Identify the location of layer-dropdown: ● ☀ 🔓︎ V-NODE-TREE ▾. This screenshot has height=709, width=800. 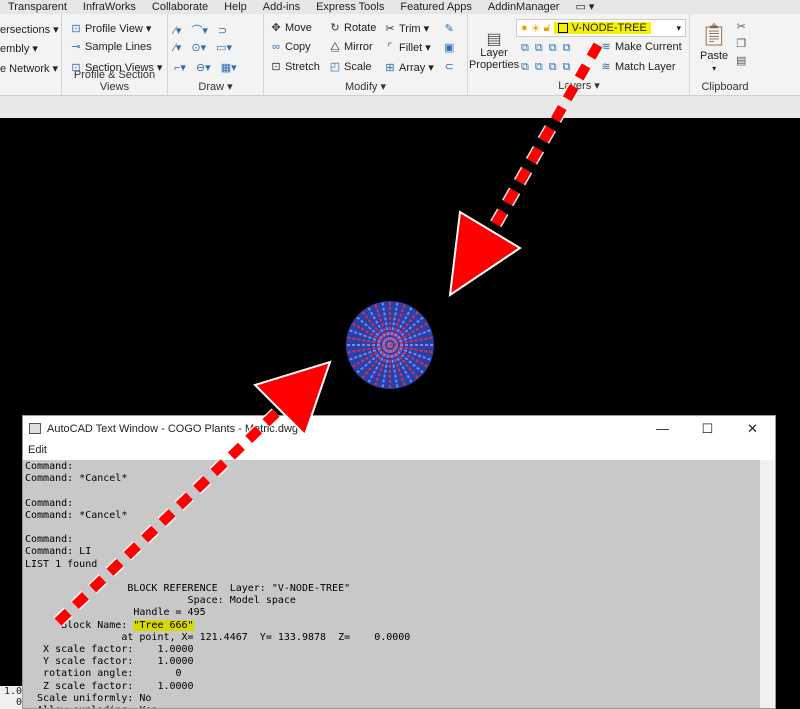
(601, 28).